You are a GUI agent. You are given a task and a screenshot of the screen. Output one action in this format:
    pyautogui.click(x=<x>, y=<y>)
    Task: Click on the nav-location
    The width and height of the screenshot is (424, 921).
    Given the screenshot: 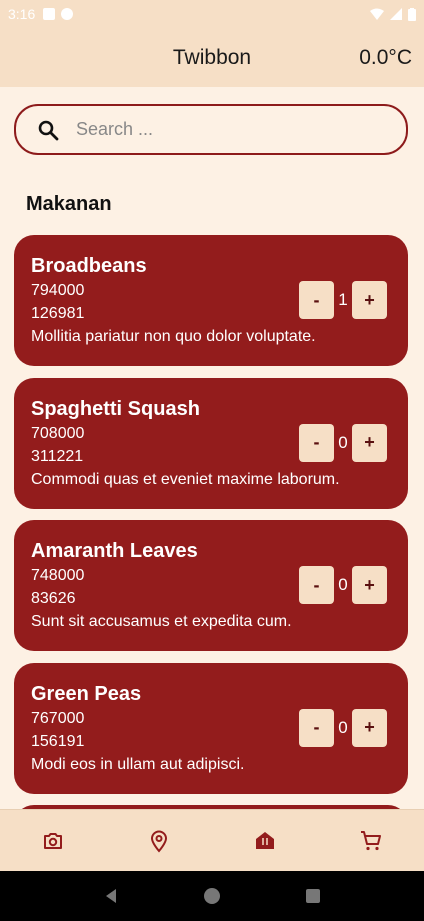 What is the action you would take?
    pyautogui.click(x=159, y=841)
    